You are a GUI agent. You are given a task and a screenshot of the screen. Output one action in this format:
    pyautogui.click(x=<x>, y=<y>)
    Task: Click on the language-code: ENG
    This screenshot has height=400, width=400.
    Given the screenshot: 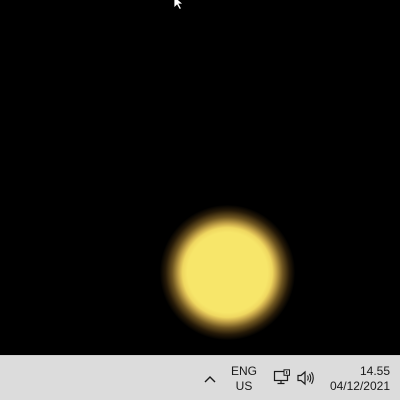 What is the action you would take?
    pyautogui.click(x=243, y=371)
    